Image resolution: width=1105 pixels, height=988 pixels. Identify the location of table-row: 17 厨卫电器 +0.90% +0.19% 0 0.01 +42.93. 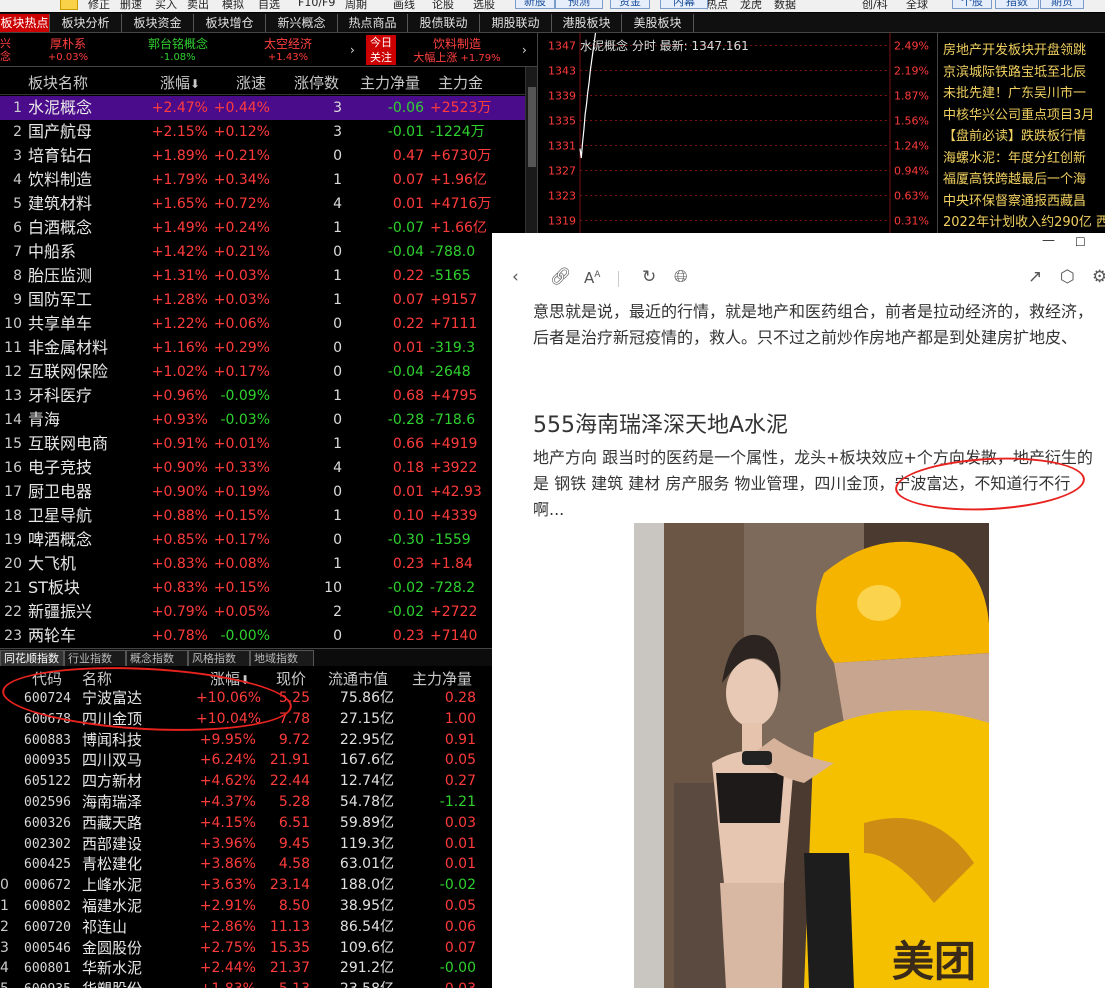
(262, 492).